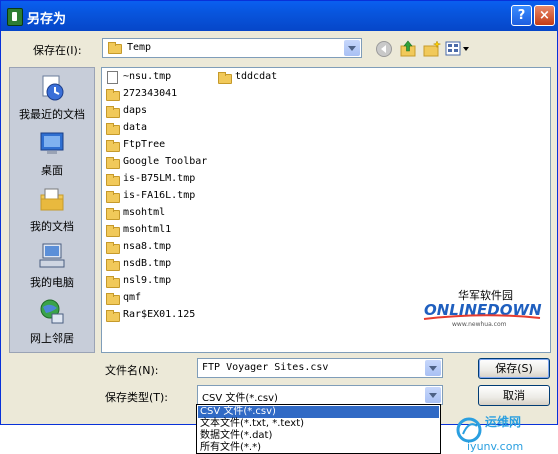 The image size is (558, 454). What do you see at coordinates (521, 15) in the screenshot?
I see `help-button: ?` at bounding box center [521, 15].